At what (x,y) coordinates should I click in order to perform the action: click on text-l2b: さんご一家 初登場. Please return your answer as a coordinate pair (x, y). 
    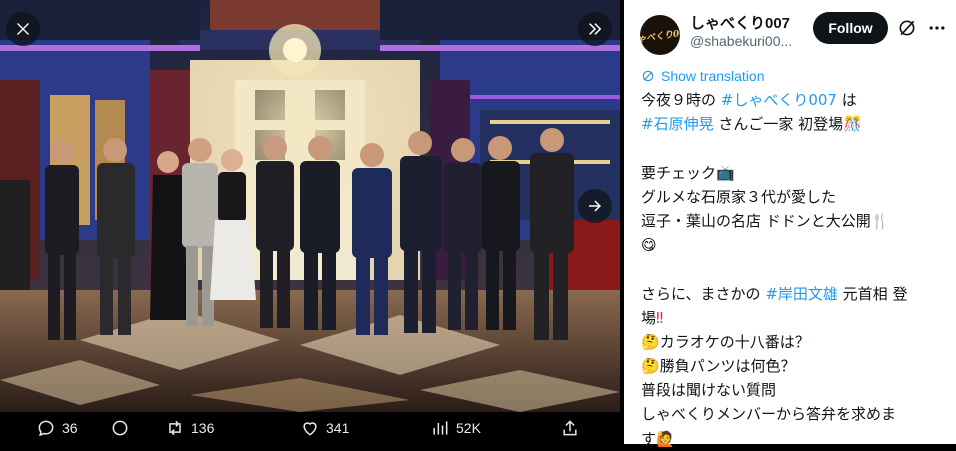
    Looking at the image, I should click on (778, 124).